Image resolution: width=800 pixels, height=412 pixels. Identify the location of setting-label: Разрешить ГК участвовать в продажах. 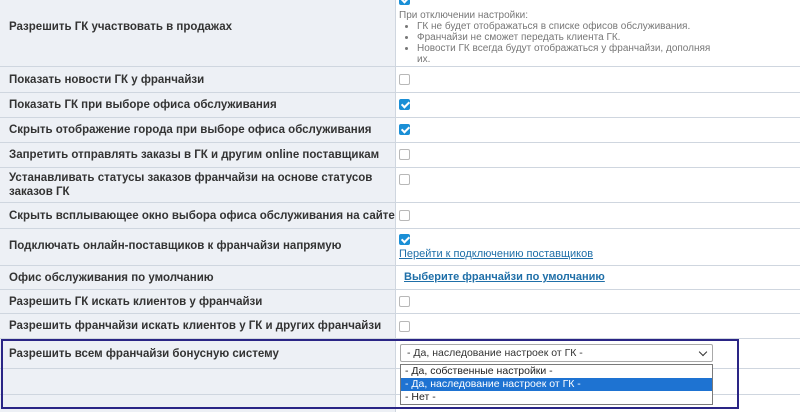
(121, 27).